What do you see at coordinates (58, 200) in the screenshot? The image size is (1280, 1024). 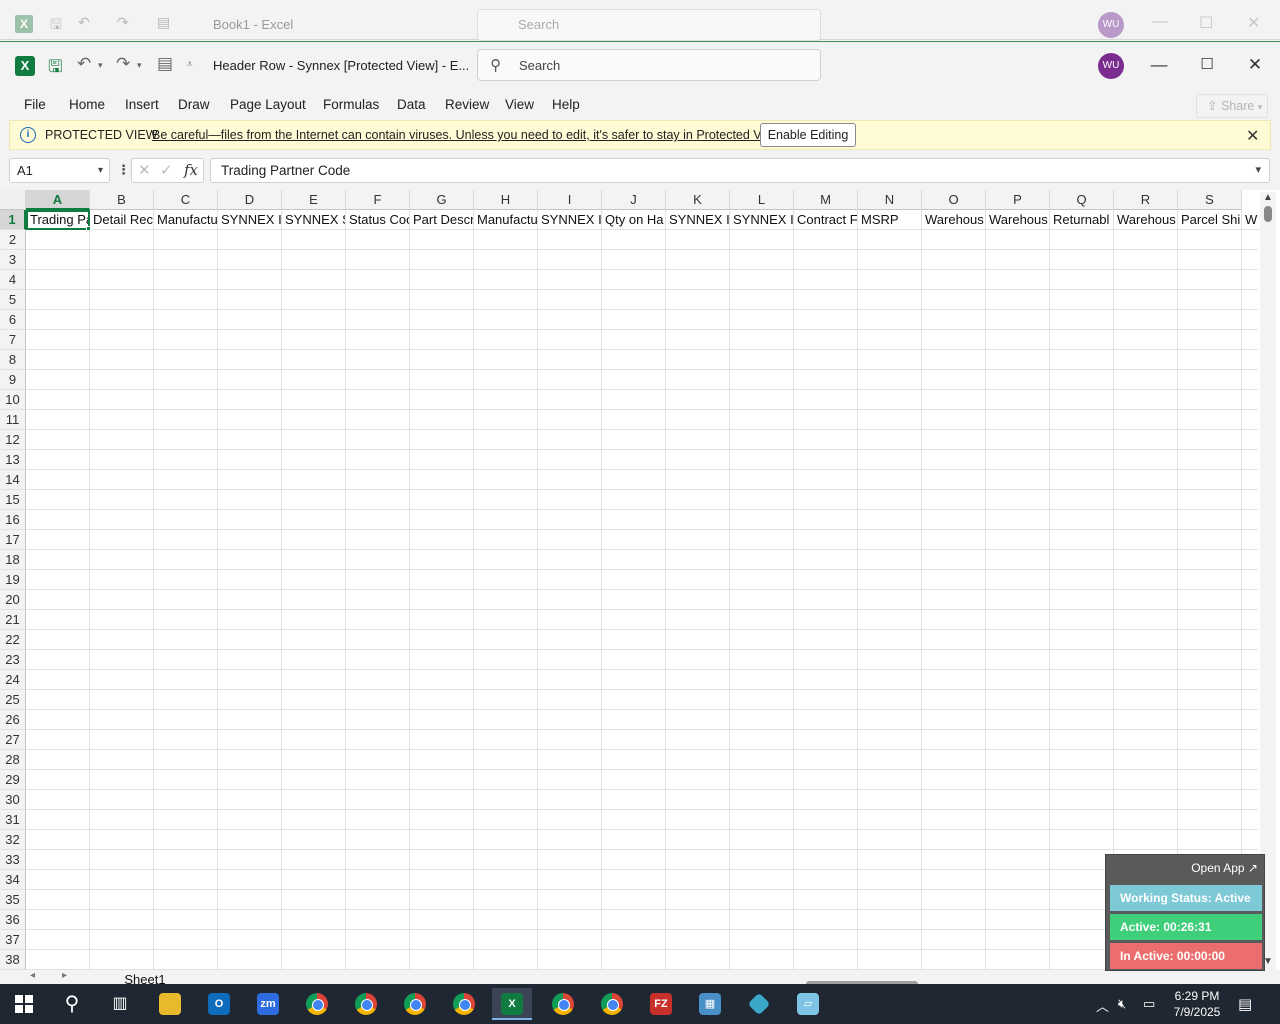 I see `column-header-a: A` at bounding box center [58, 200].